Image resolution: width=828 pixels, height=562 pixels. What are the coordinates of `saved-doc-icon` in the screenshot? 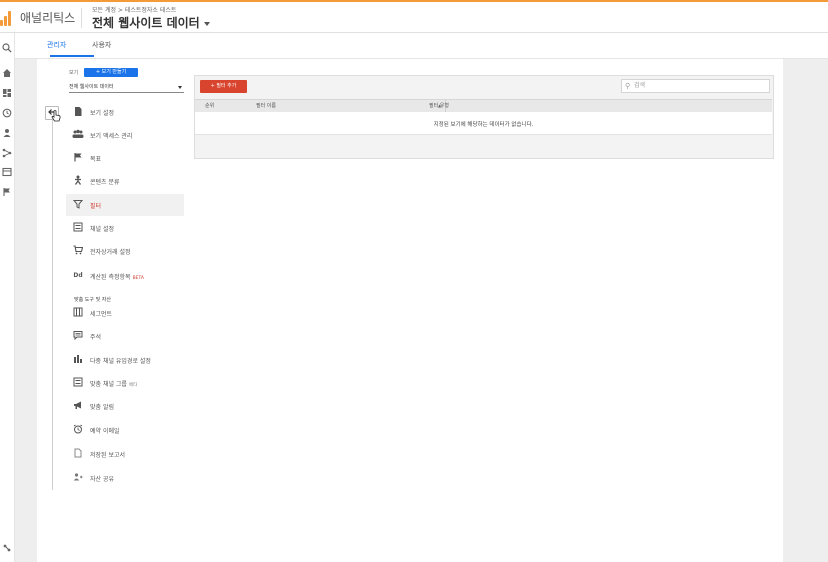 It's located at (78, 454).